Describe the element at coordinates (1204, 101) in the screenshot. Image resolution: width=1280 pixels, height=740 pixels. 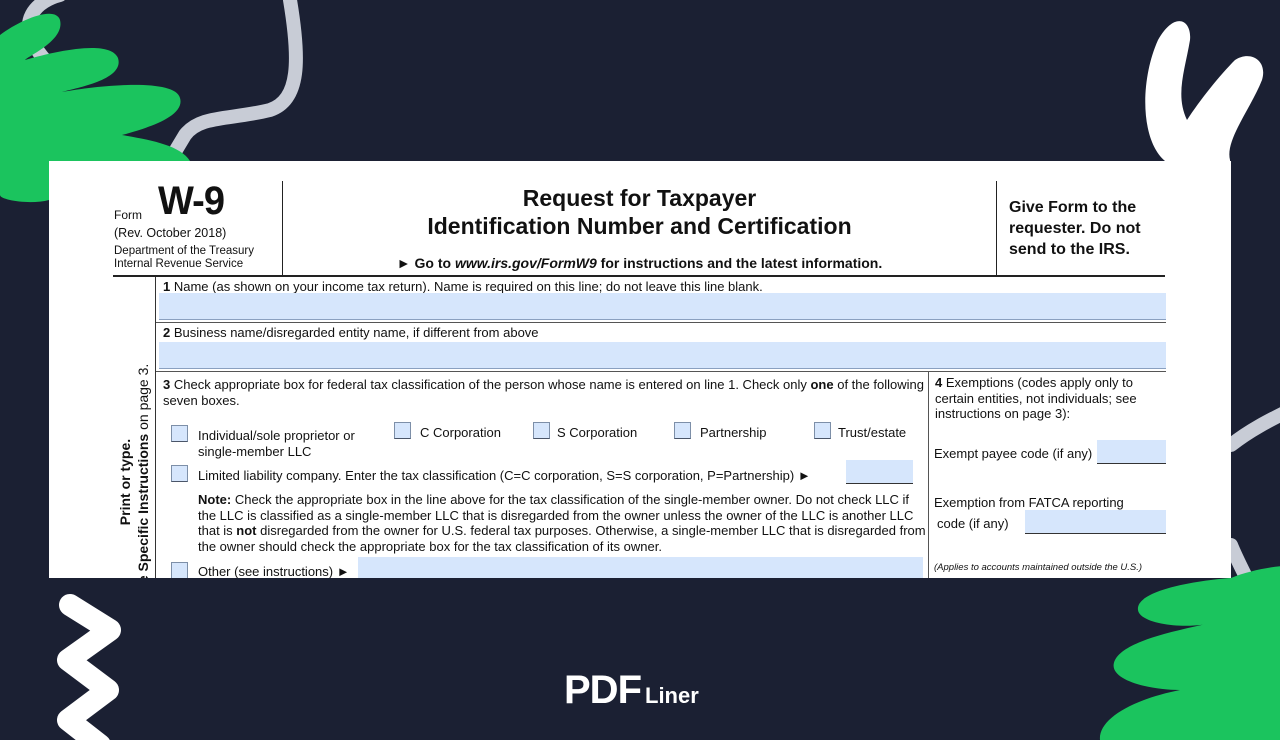
I see `decor-white-shape-top-right` at that location.